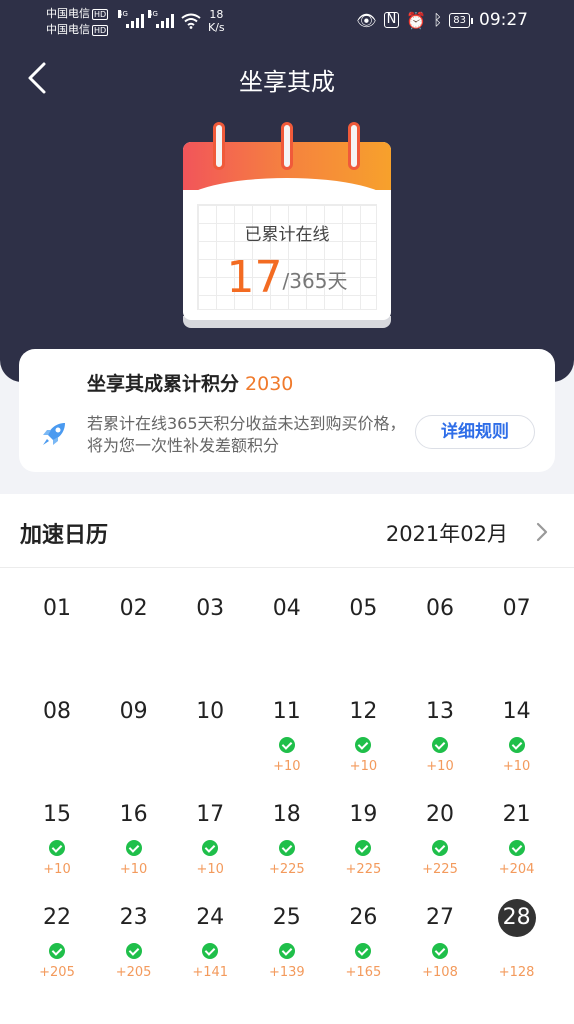 The height and width of the screenshot is (1024, 574). Describe the element at coordinates (516, 869) in the screenshot. I see `day-points: +204` at that location.